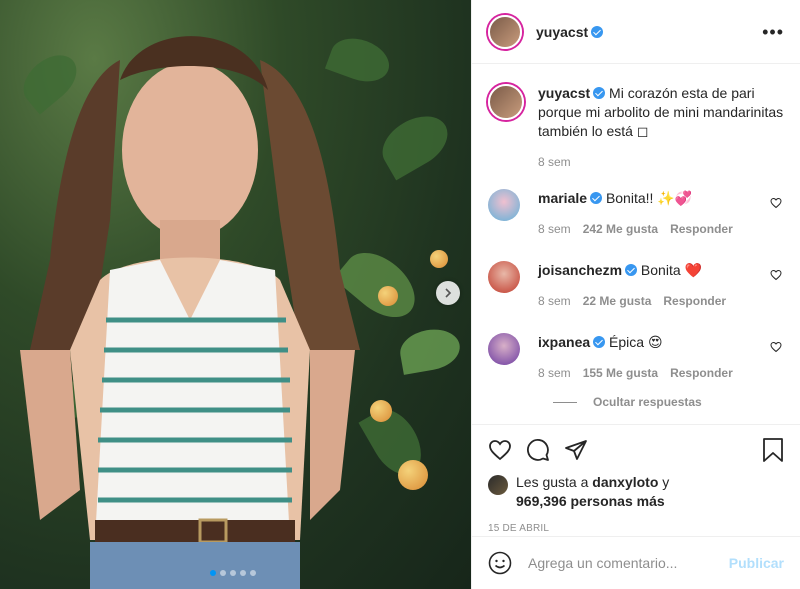 This screenshot has height=589, width=800. What do you see at coordinates (647, 402) in the screenshot?
I see `hide-replies-label: Ocultar respuestas` at bounding box center [647, 402].